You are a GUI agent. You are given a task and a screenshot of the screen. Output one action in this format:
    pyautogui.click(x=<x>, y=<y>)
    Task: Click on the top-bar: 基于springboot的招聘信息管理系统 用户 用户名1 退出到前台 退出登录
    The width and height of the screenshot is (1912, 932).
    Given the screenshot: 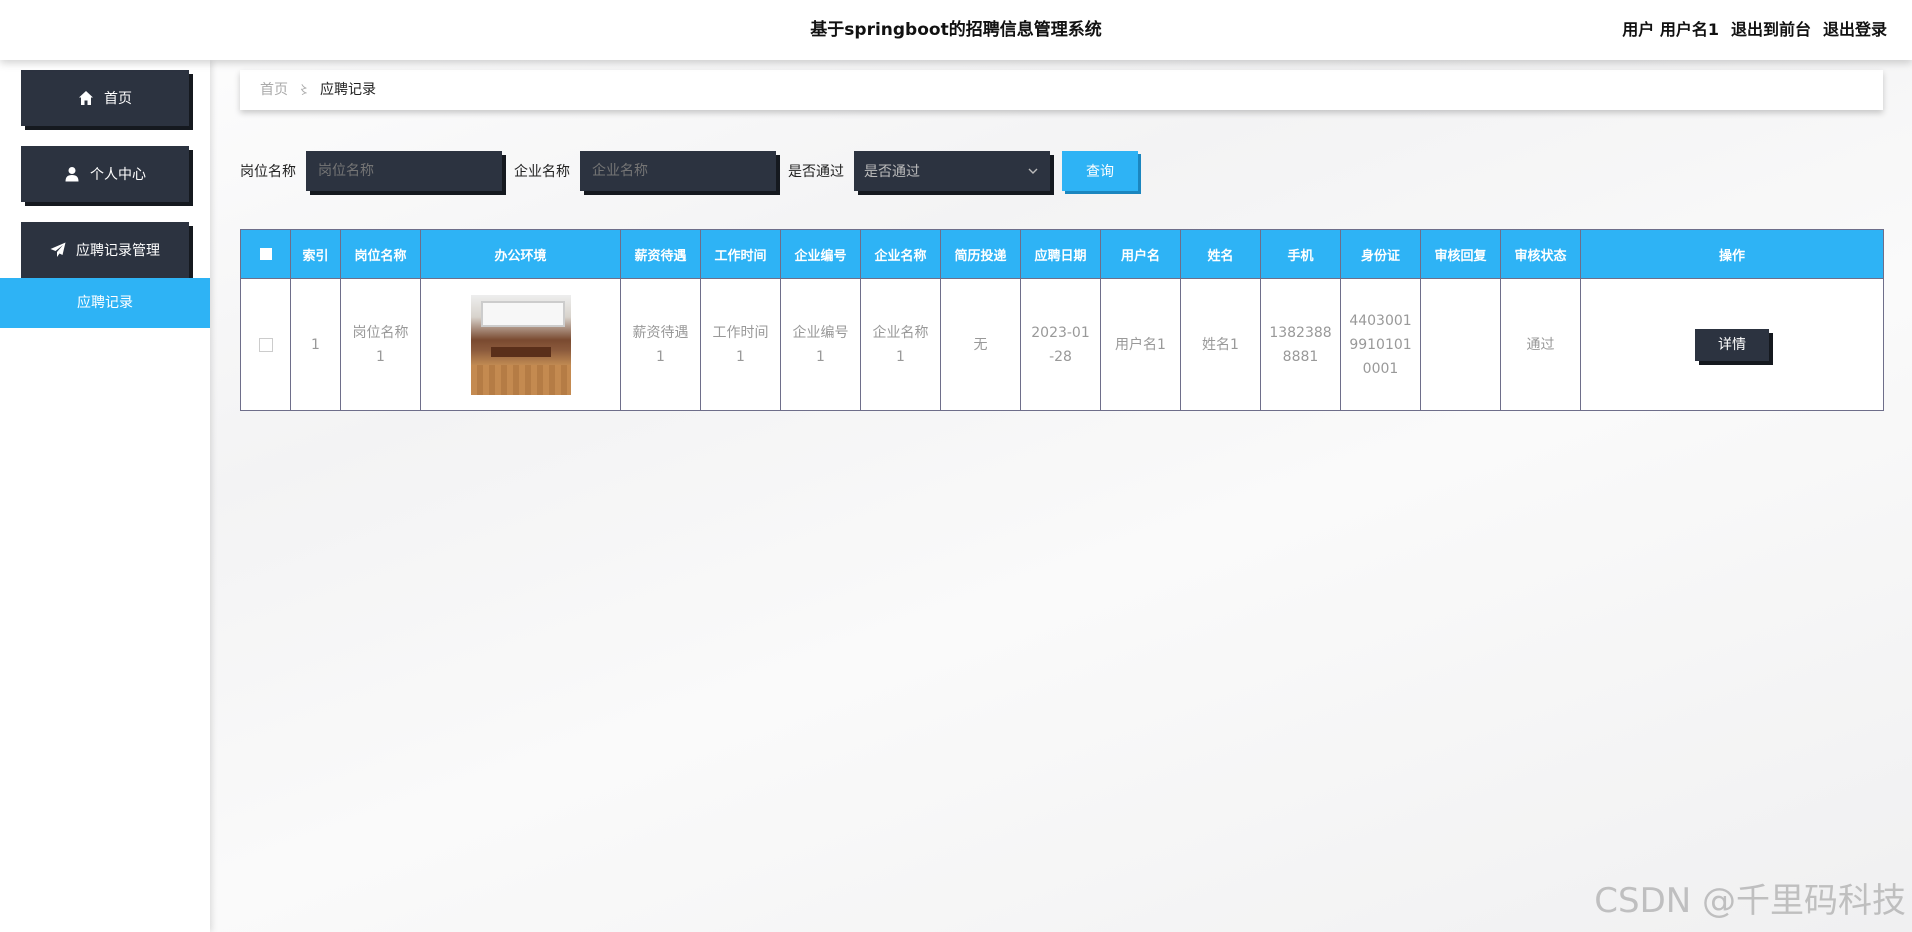 What is the action you would take?
    pyautogui.click(x=956, y=30)
    